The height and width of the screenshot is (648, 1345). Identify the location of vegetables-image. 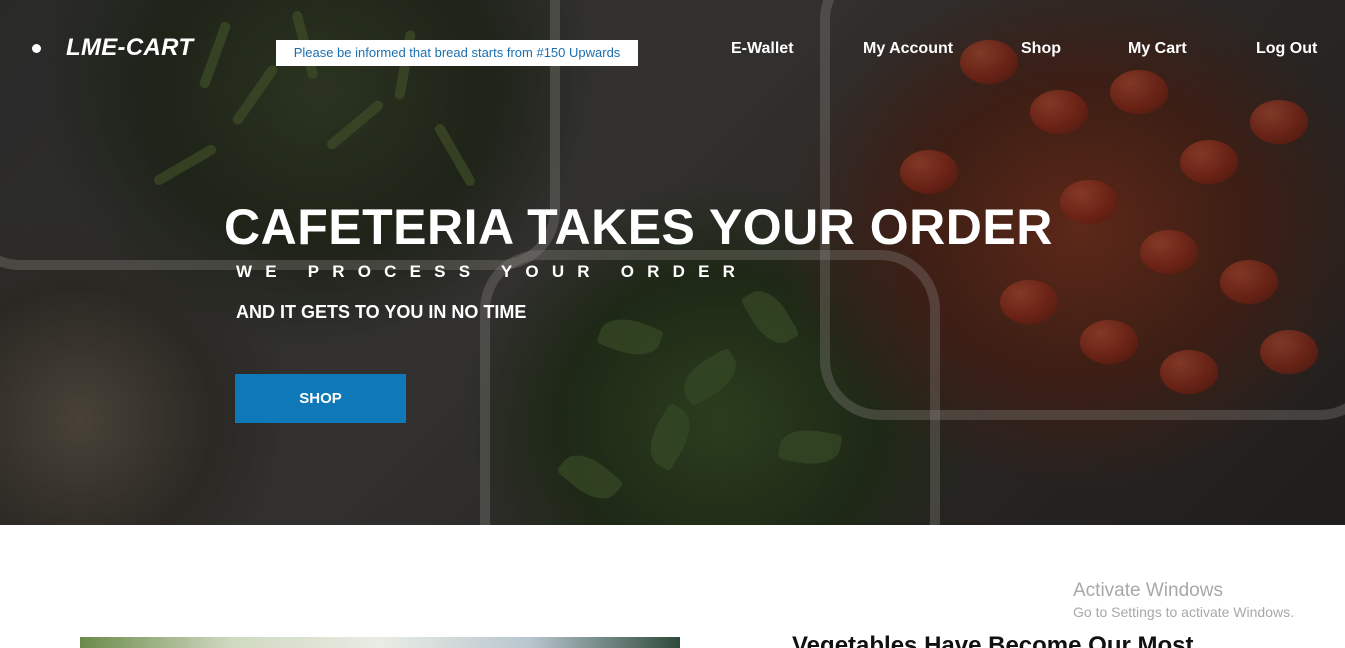
(380, 642).